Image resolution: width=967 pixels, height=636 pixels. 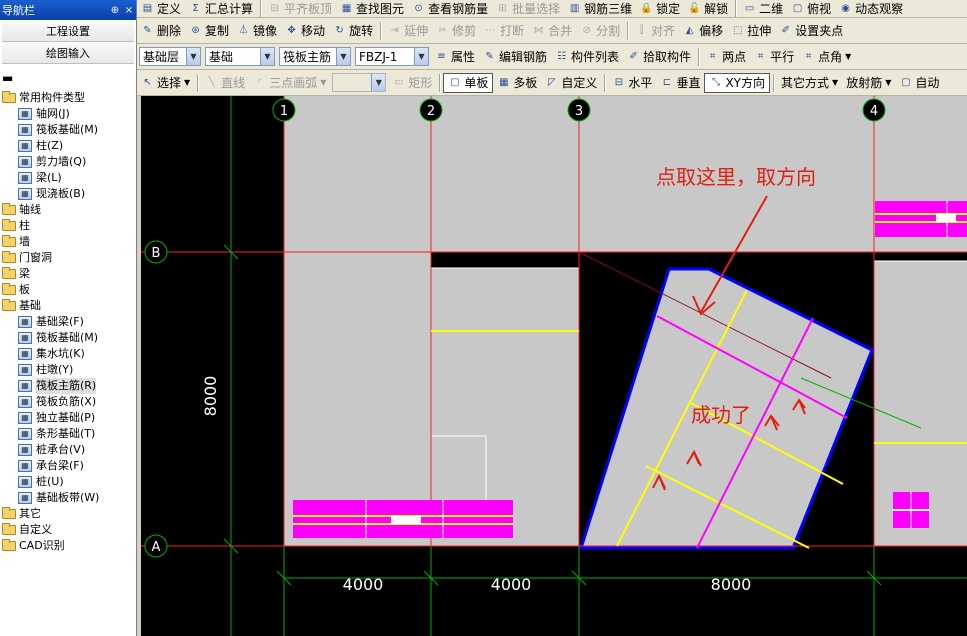 What do you see at coordinates (868, 83) in the screenshot?
I see `menu-button: 放射筋 ▼` at bounding box center [868, 83].